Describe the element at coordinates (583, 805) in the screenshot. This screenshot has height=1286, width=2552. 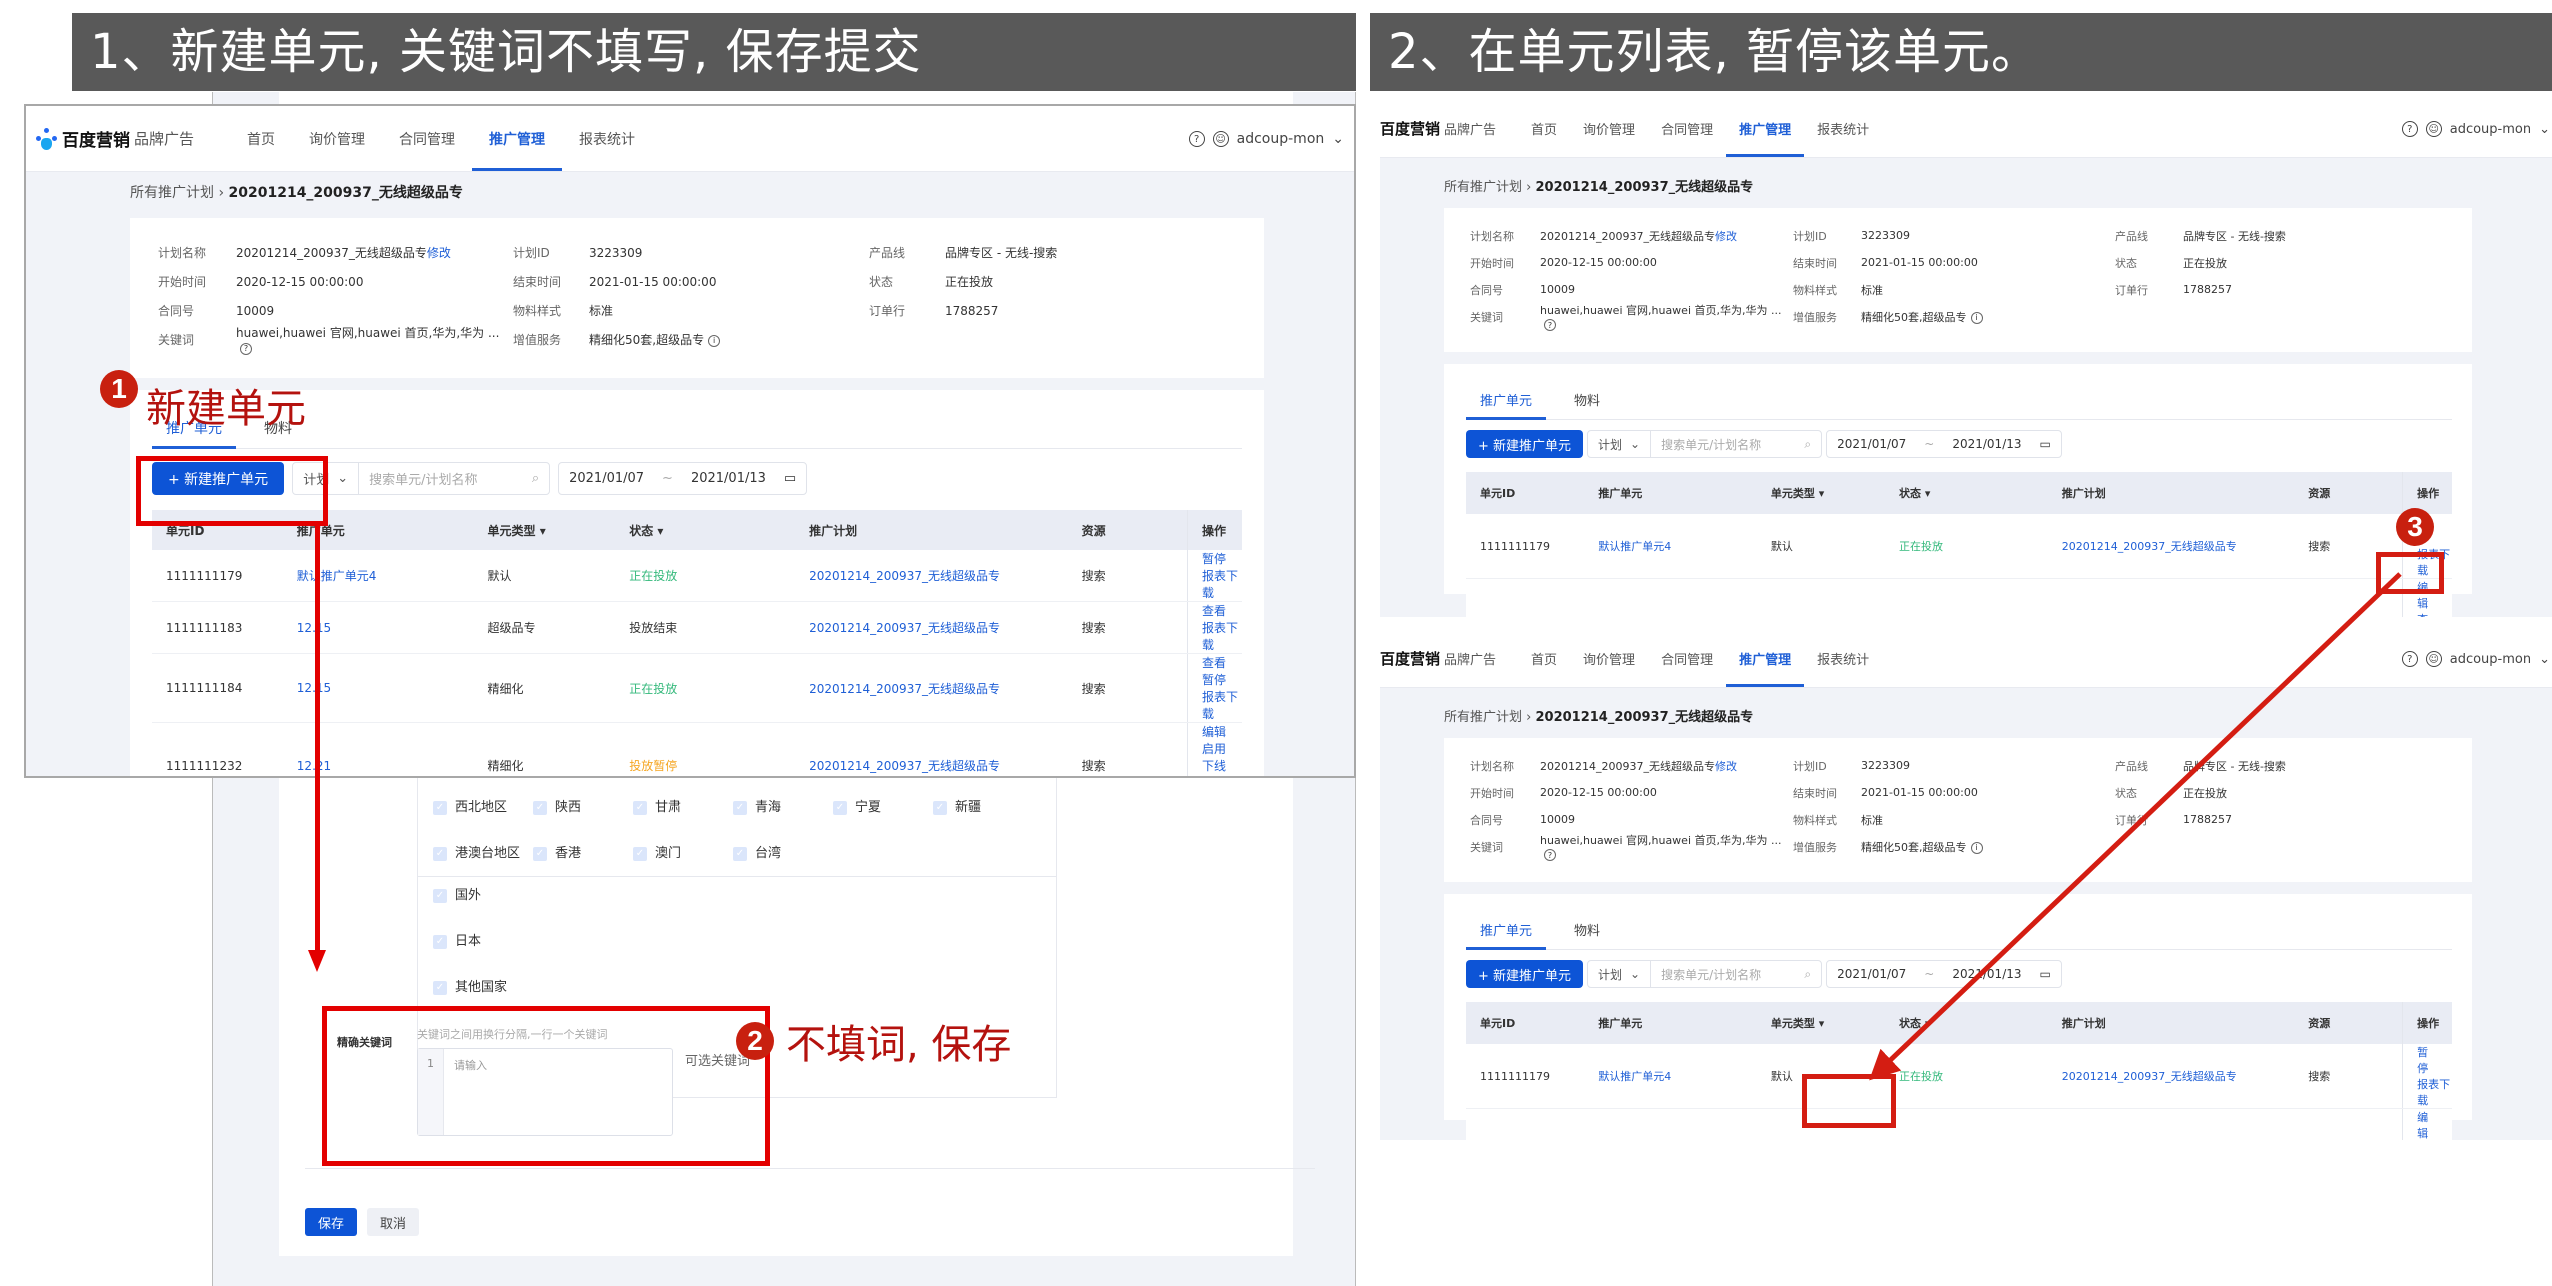
I see `region-checkbox: ✓ 陕西` at that location.